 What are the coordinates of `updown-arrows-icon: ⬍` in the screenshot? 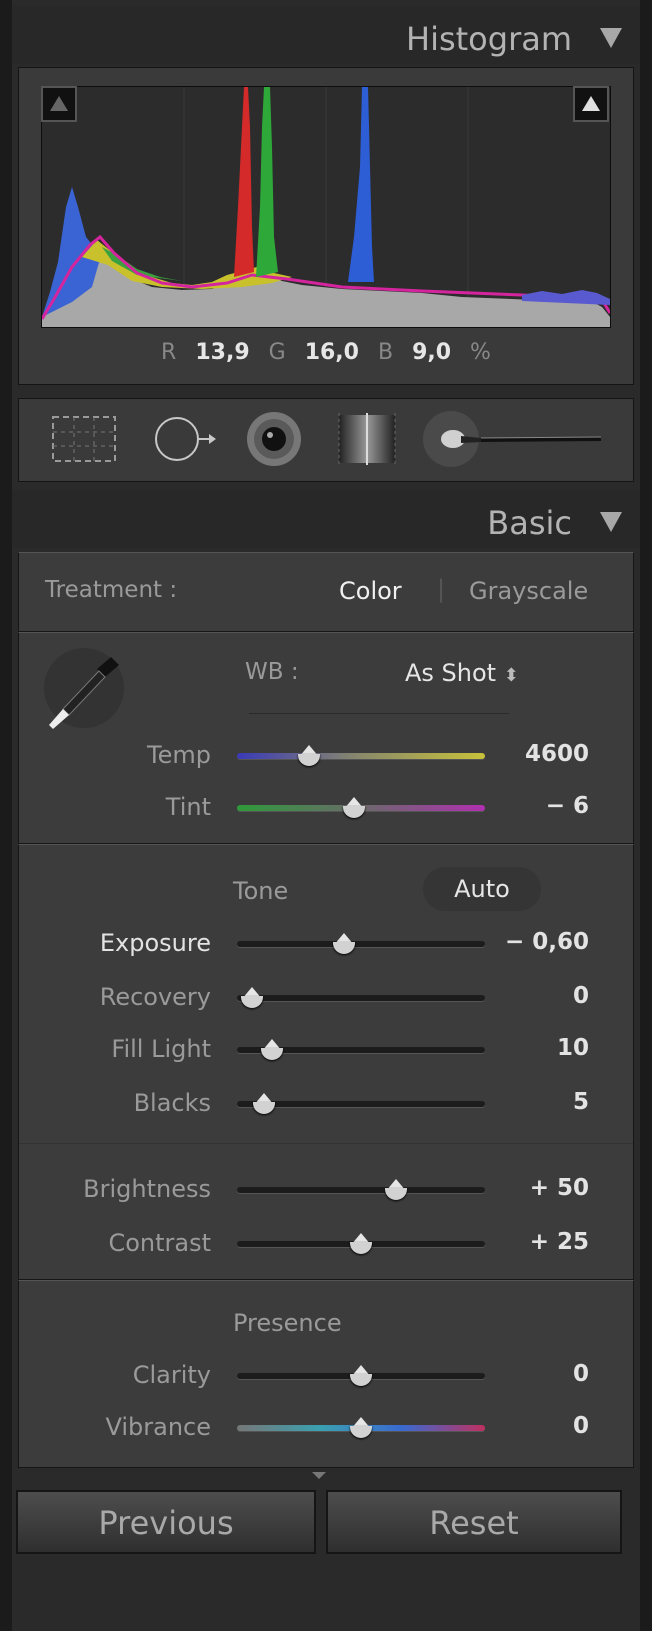 It's located at (511, 675).